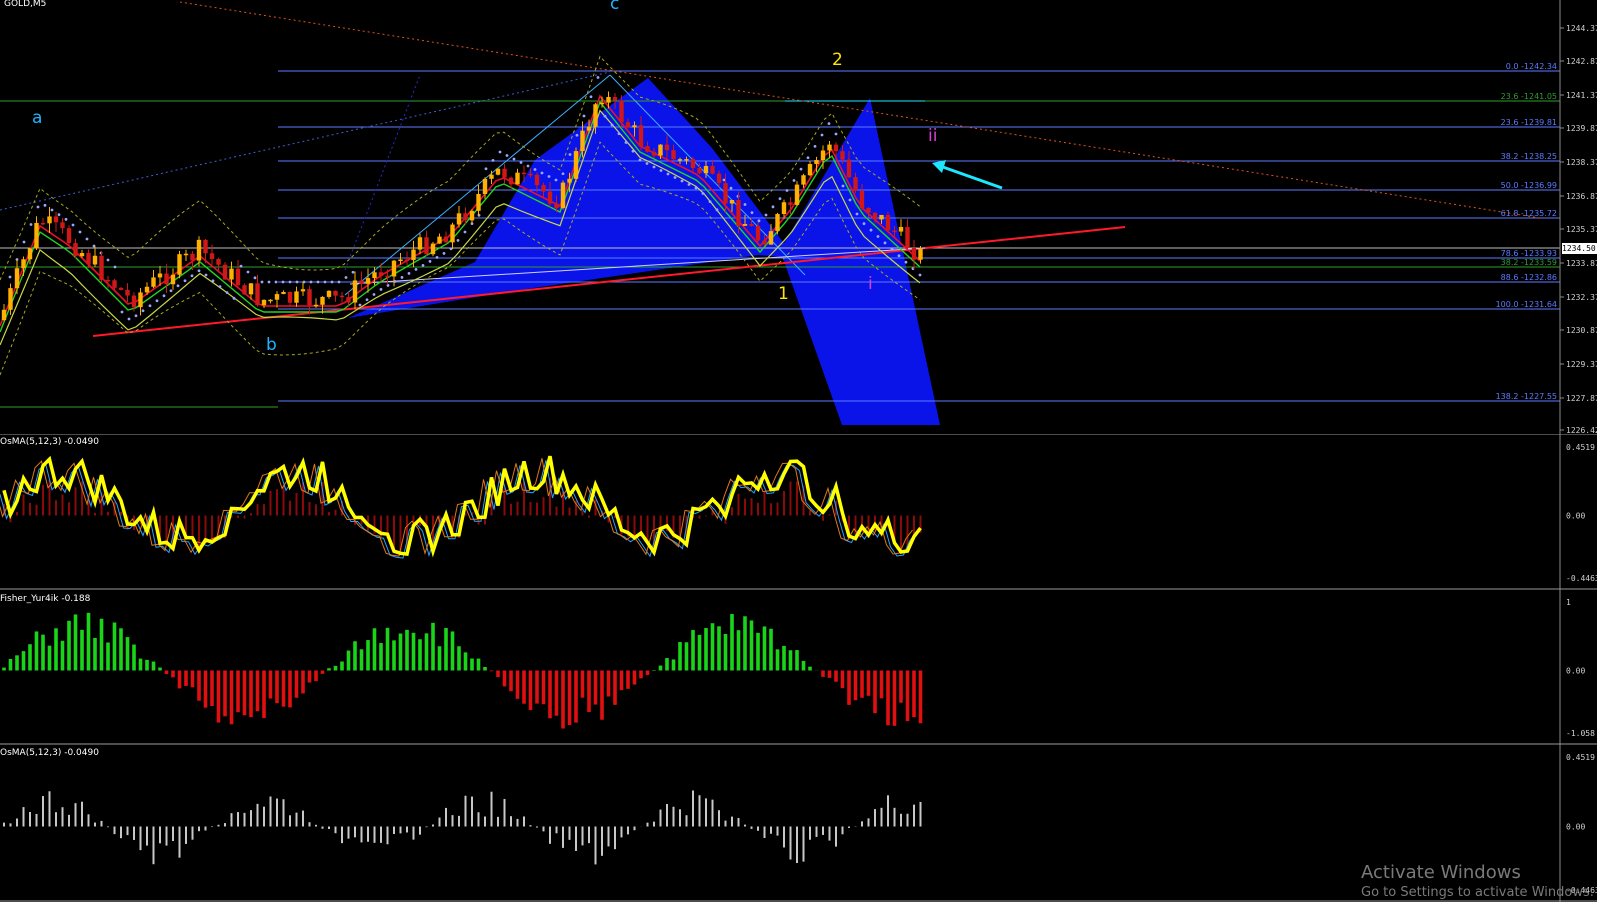  Describe the element at coordinates (1581, 364) in the screenshot. I see `price-axis-label: 1229.37` at that location.